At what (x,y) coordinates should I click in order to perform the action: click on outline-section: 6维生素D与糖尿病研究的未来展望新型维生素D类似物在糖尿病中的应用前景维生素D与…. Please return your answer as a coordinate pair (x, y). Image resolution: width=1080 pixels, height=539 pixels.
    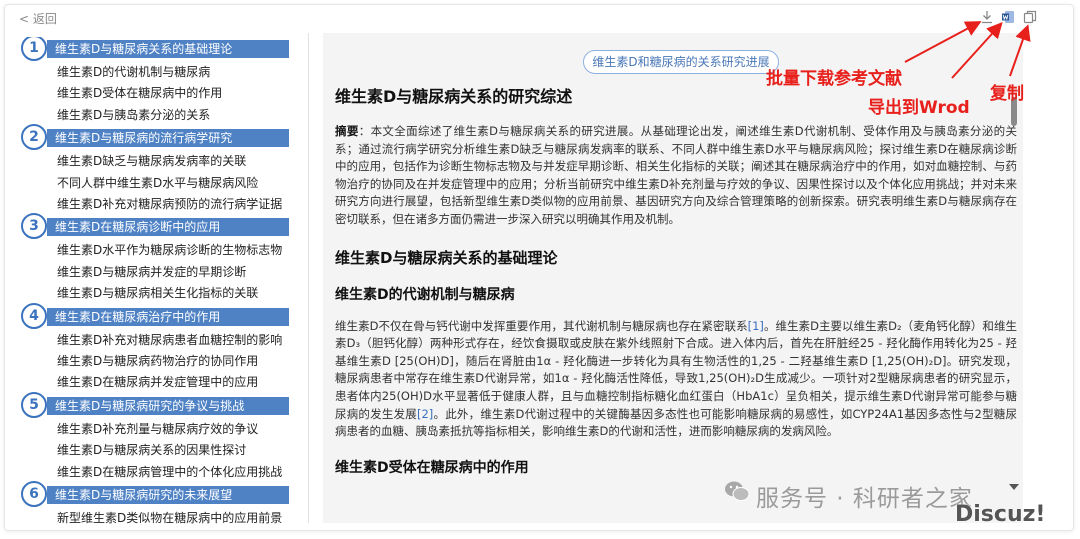
    Looking at the image, I should click on (159, 506).